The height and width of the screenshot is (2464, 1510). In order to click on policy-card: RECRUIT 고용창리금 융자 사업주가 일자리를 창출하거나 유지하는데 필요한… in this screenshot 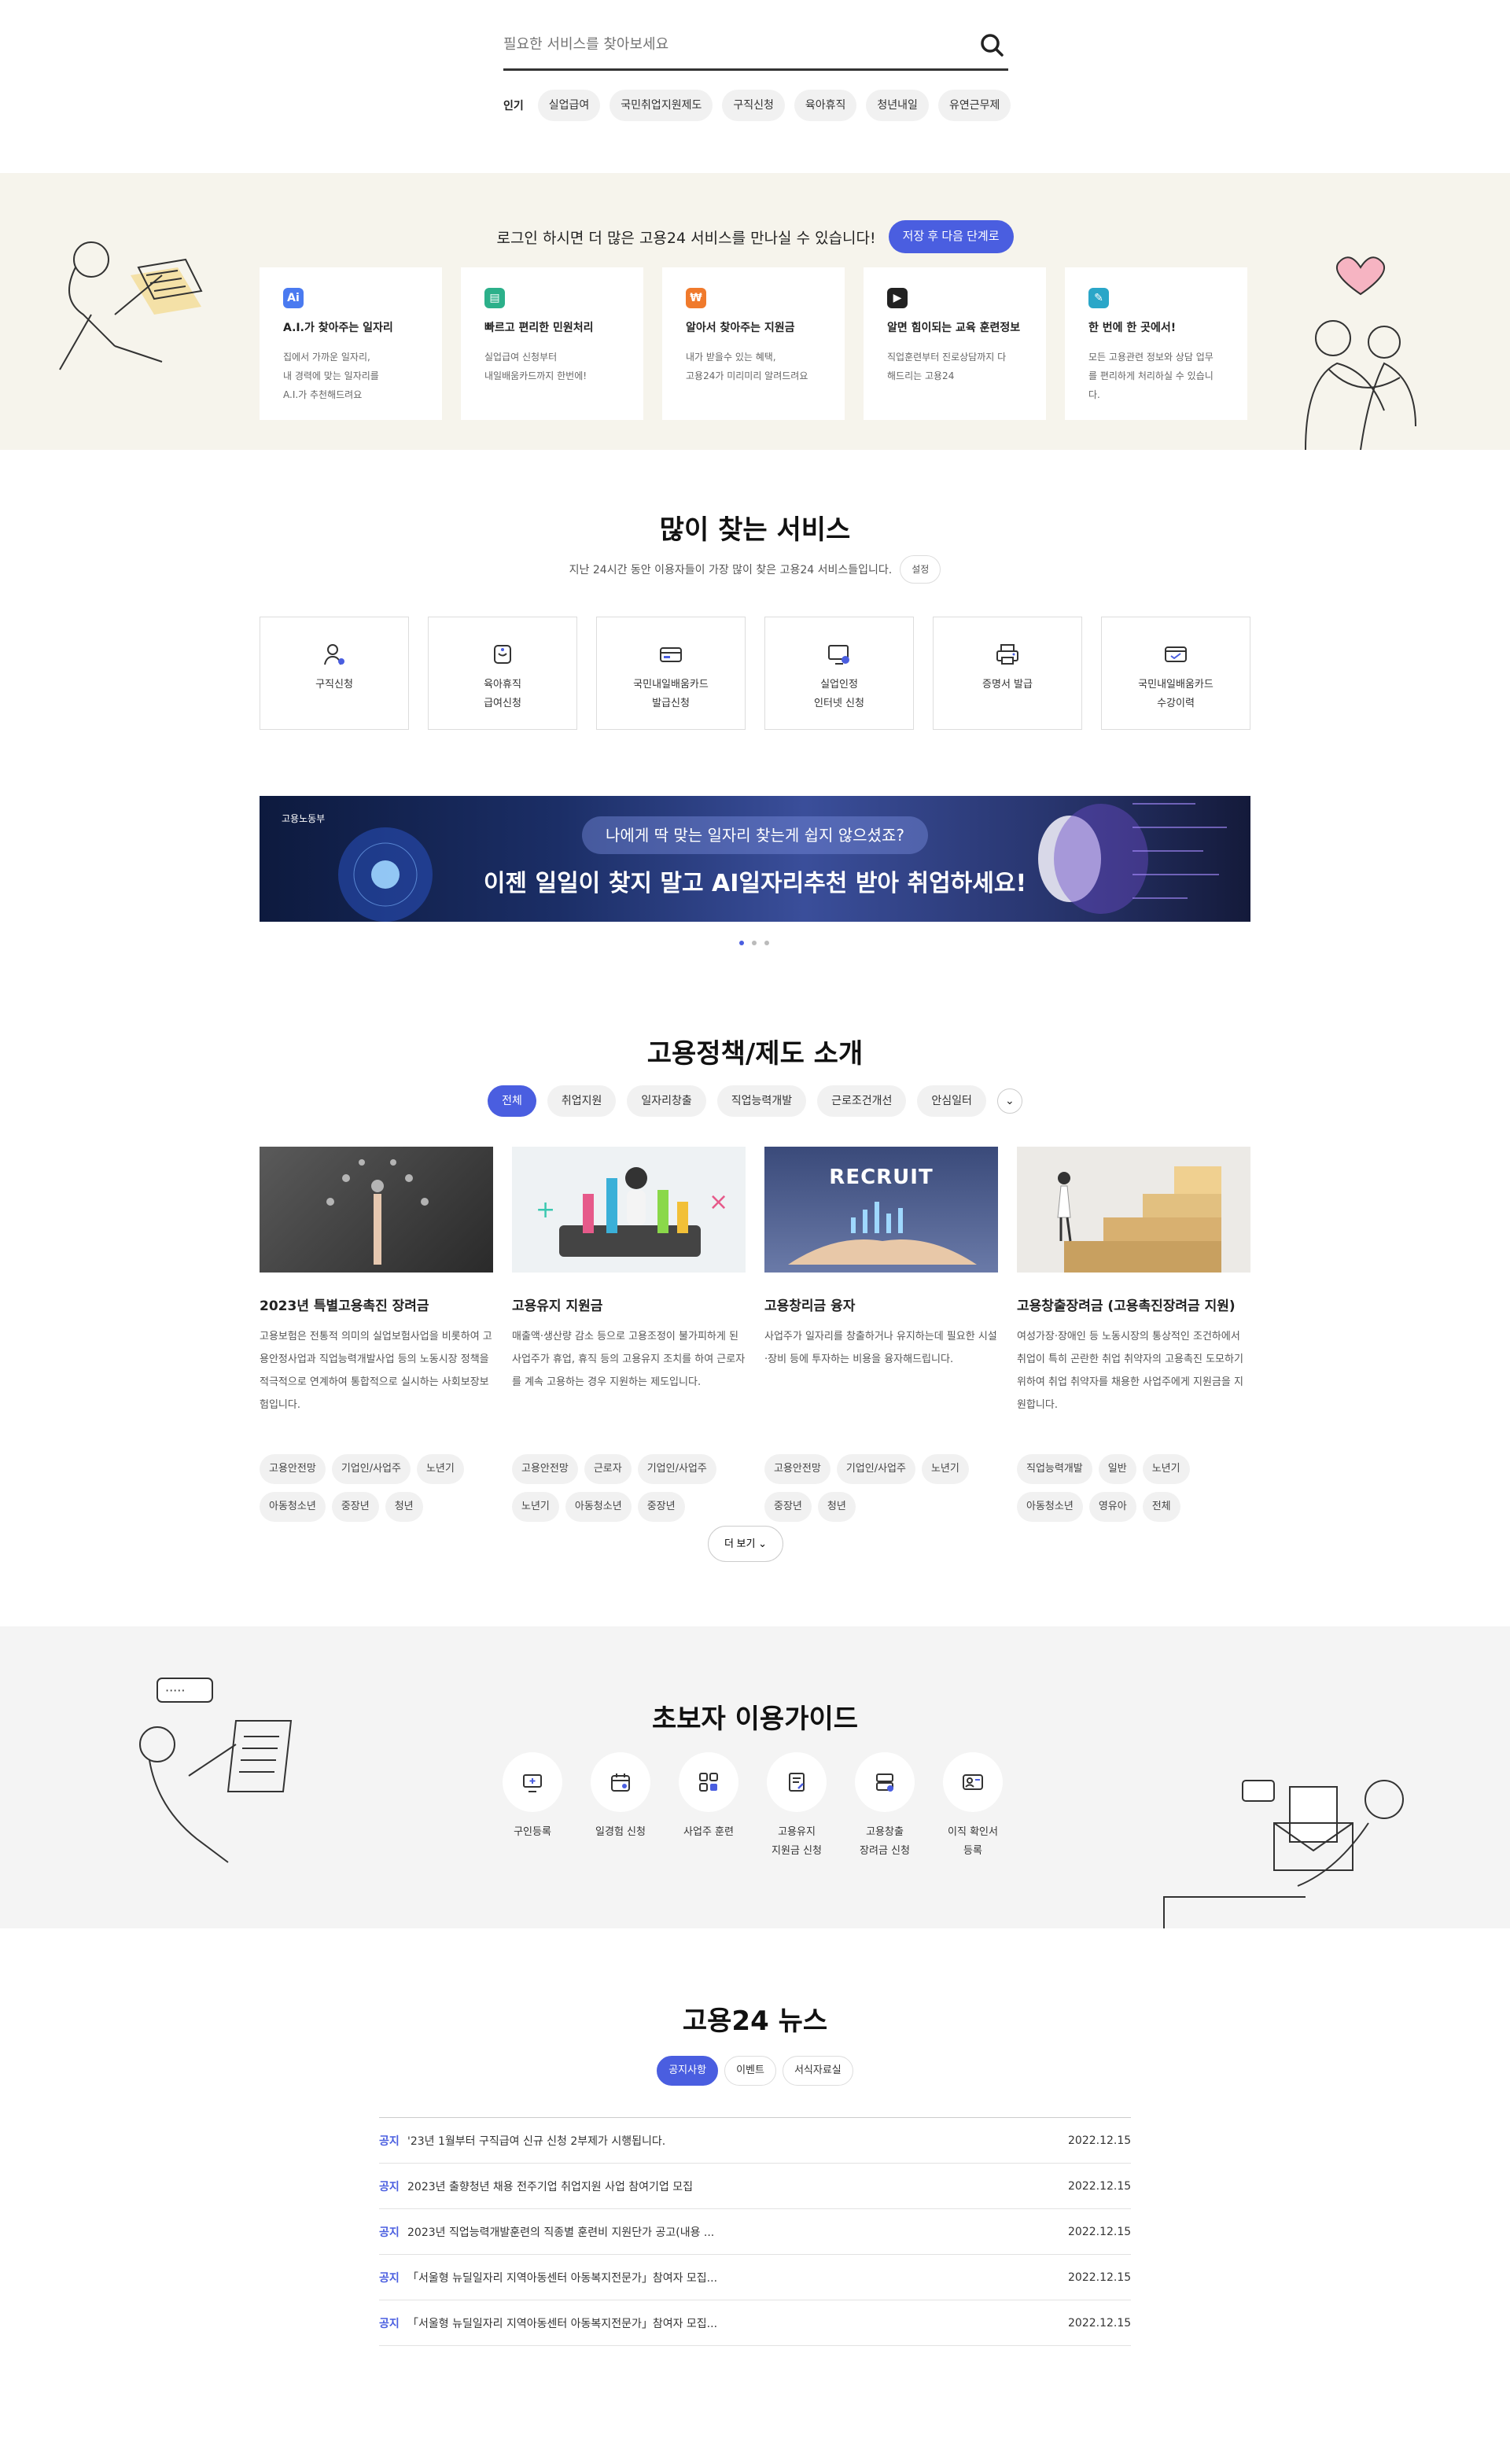, I will do `click(881, 1334)`.